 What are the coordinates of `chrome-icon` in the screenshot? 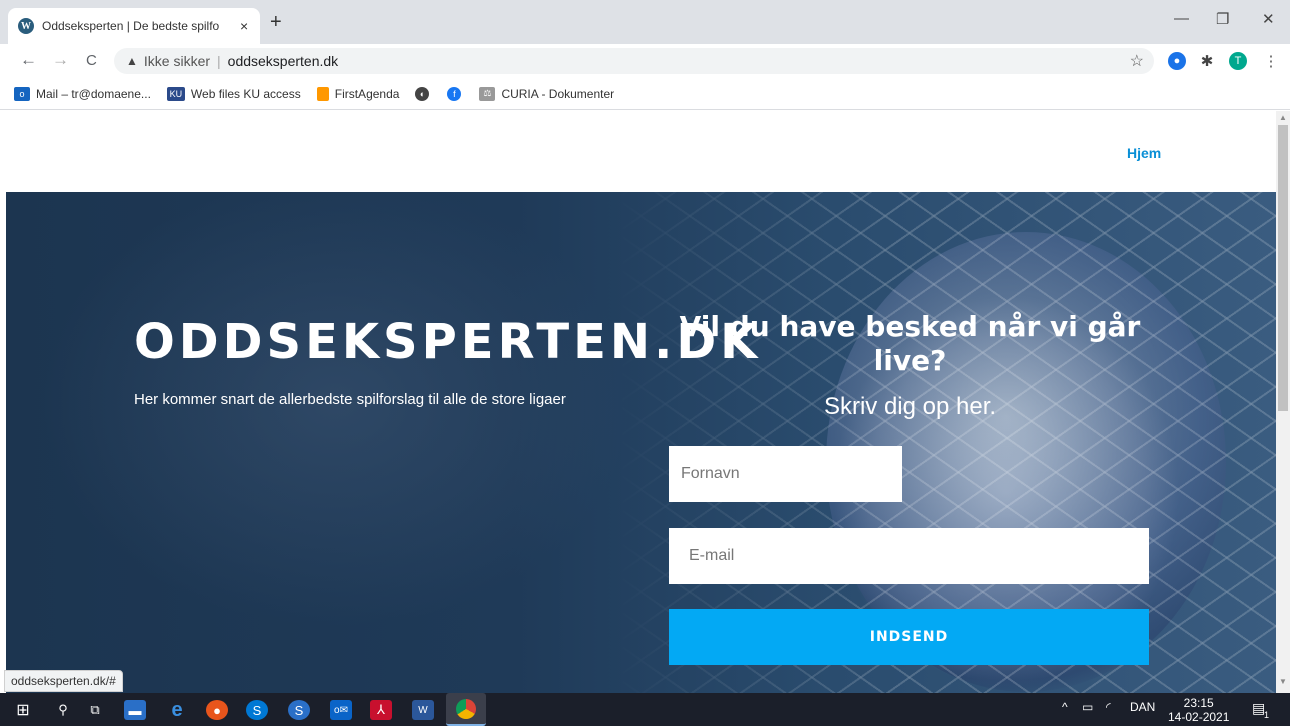 It's located at (466, 709).